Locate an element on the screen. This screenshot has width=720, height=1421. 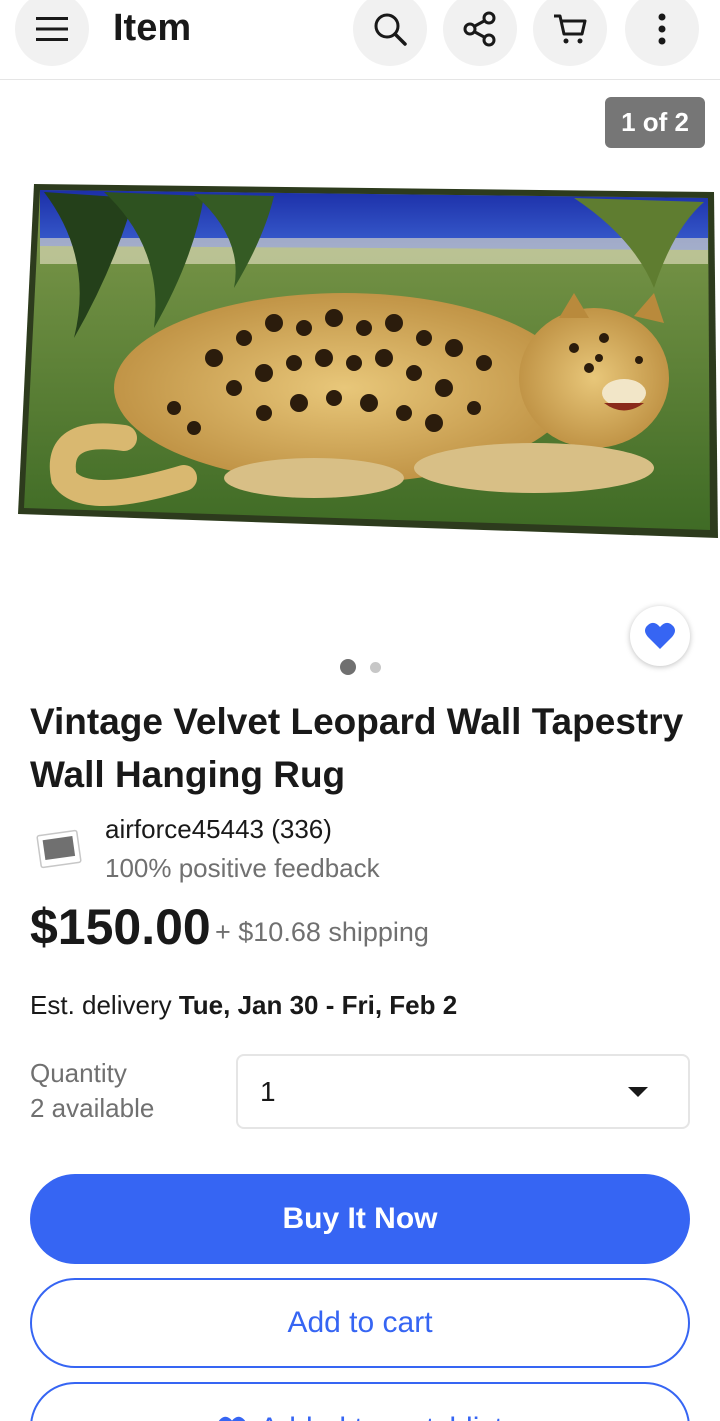
more-options-button is located at coordinates (662, 33).